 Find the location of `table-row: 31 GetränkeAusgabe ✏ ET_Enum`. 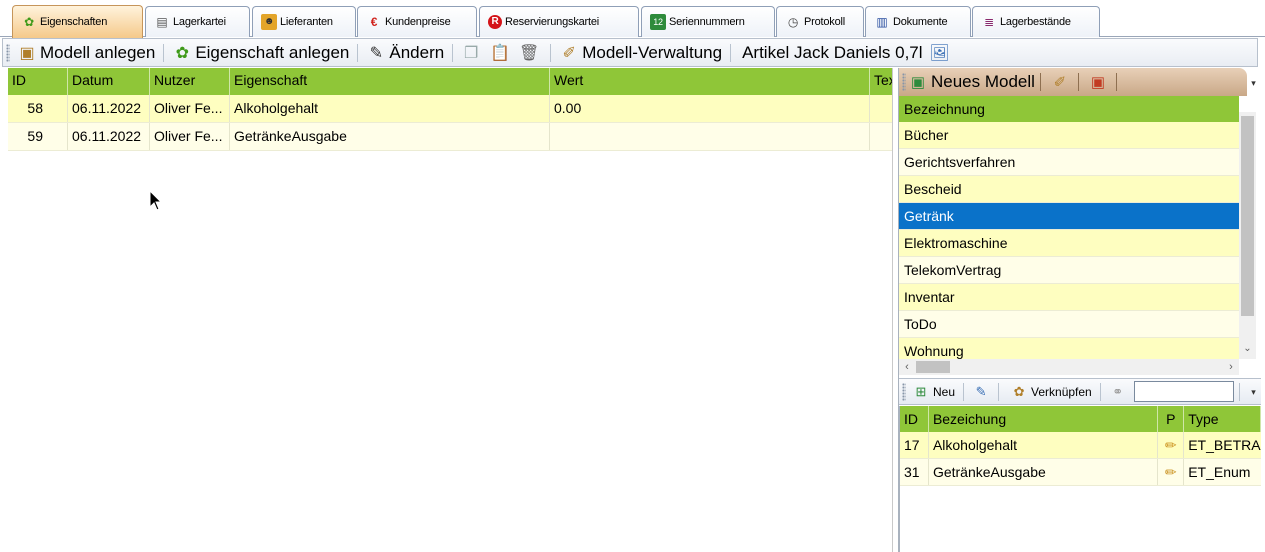

table-row: 31 GetränkeAusgabe ✏ ET_Enum is located at coordinates (1080, 472).